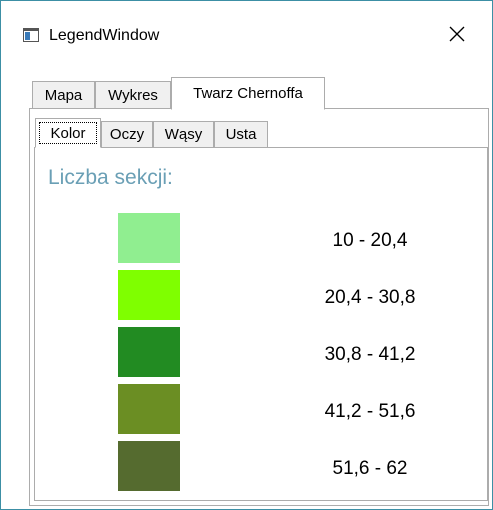  What do you see at coordinates (370, 297) in the screenshot?
I see `legend-range-2: 20,4 - 30,8` at bounding box center [370, 297].